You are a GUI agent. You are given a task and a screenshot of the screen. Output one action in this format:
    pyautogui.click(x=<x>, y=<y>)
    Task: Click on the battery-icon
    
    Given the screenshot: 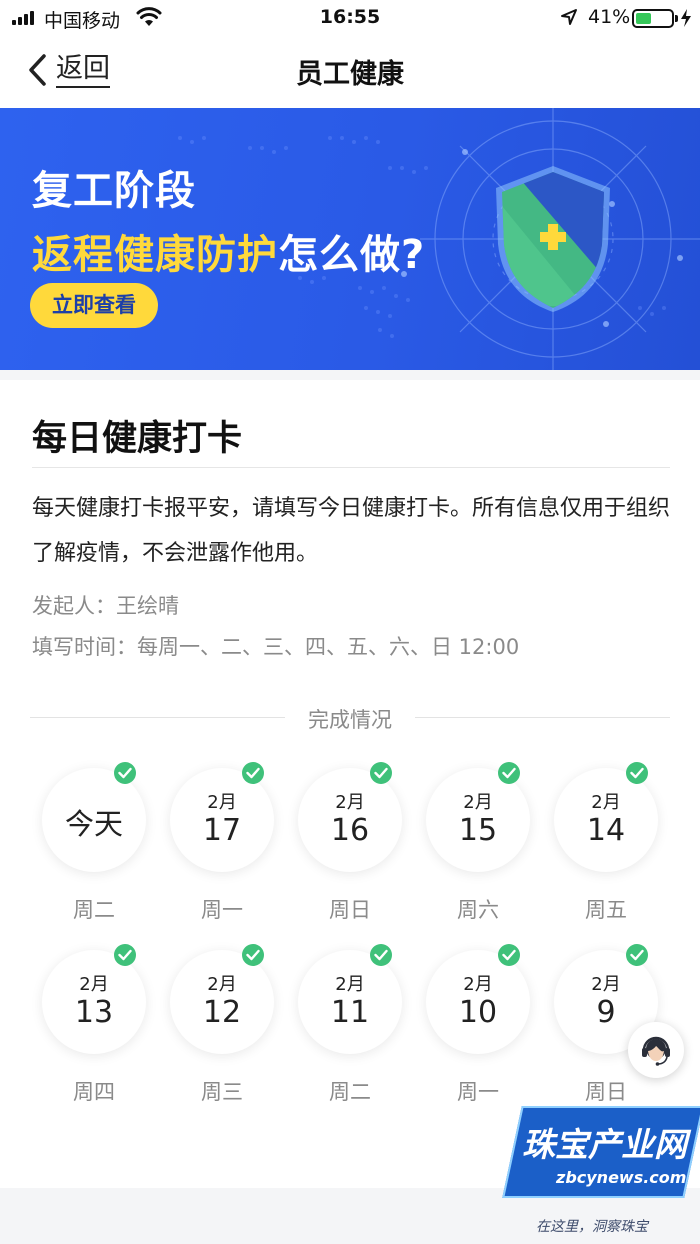 What is the action you would take?
    pyautogui.click(x=655, y=18)
    